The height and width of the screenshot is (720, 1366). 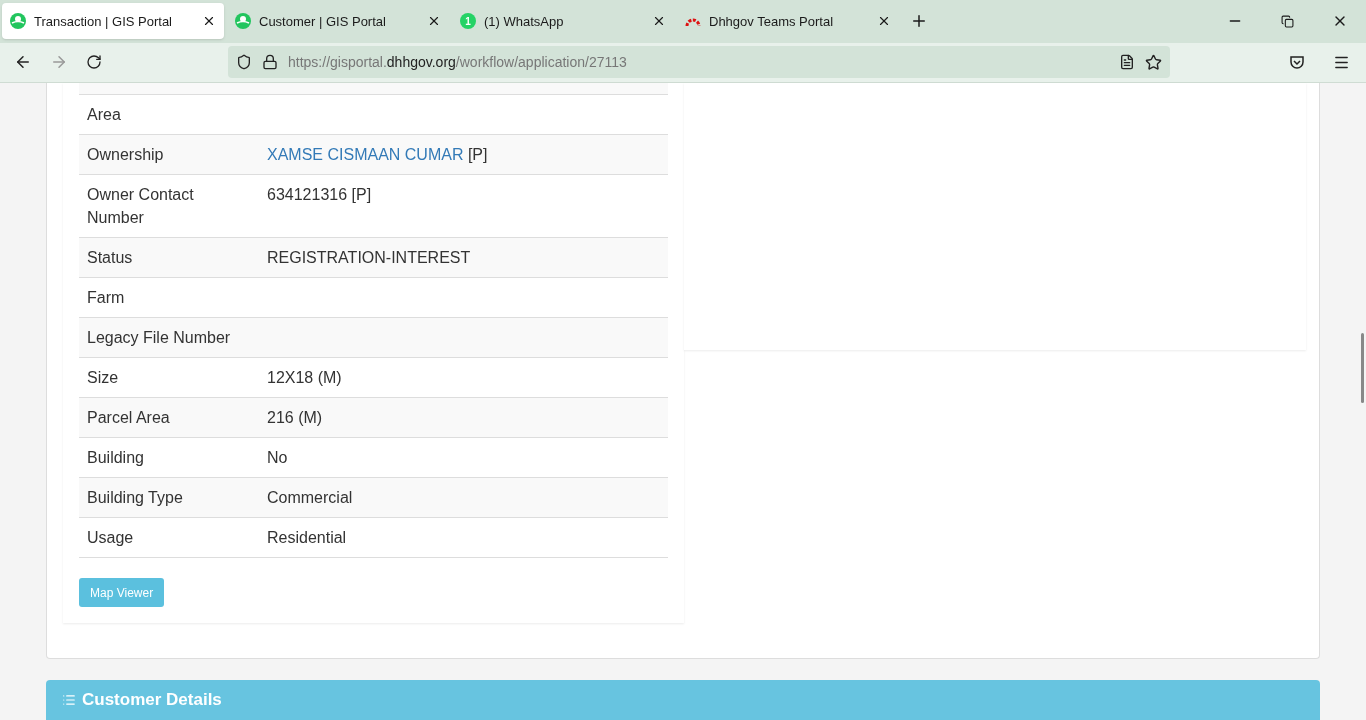 What do you see at coordinates (244, 62) in the screenshot?
I see `shield-icon` at bounding box center [244, 62].